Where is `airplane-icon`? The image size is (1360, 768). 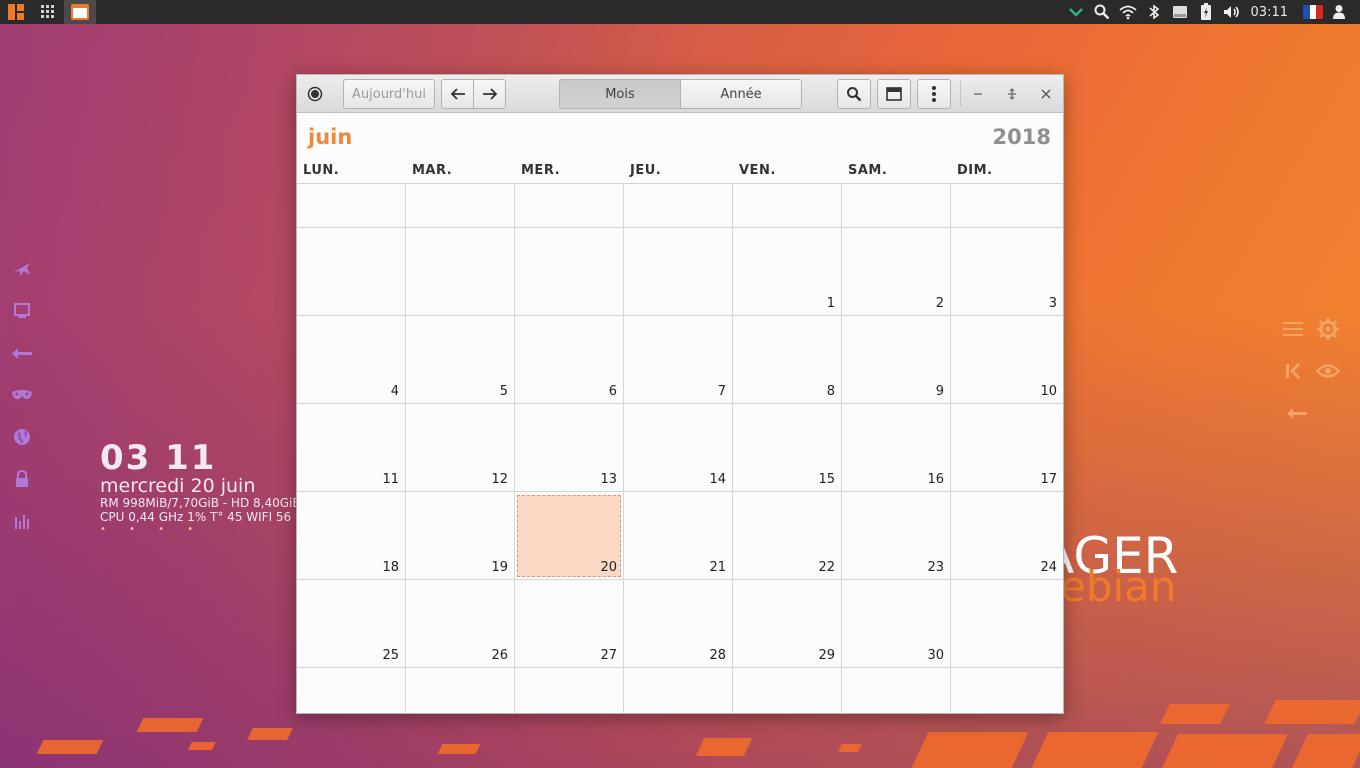
airplane-icon is located at coordinates (22, 269).